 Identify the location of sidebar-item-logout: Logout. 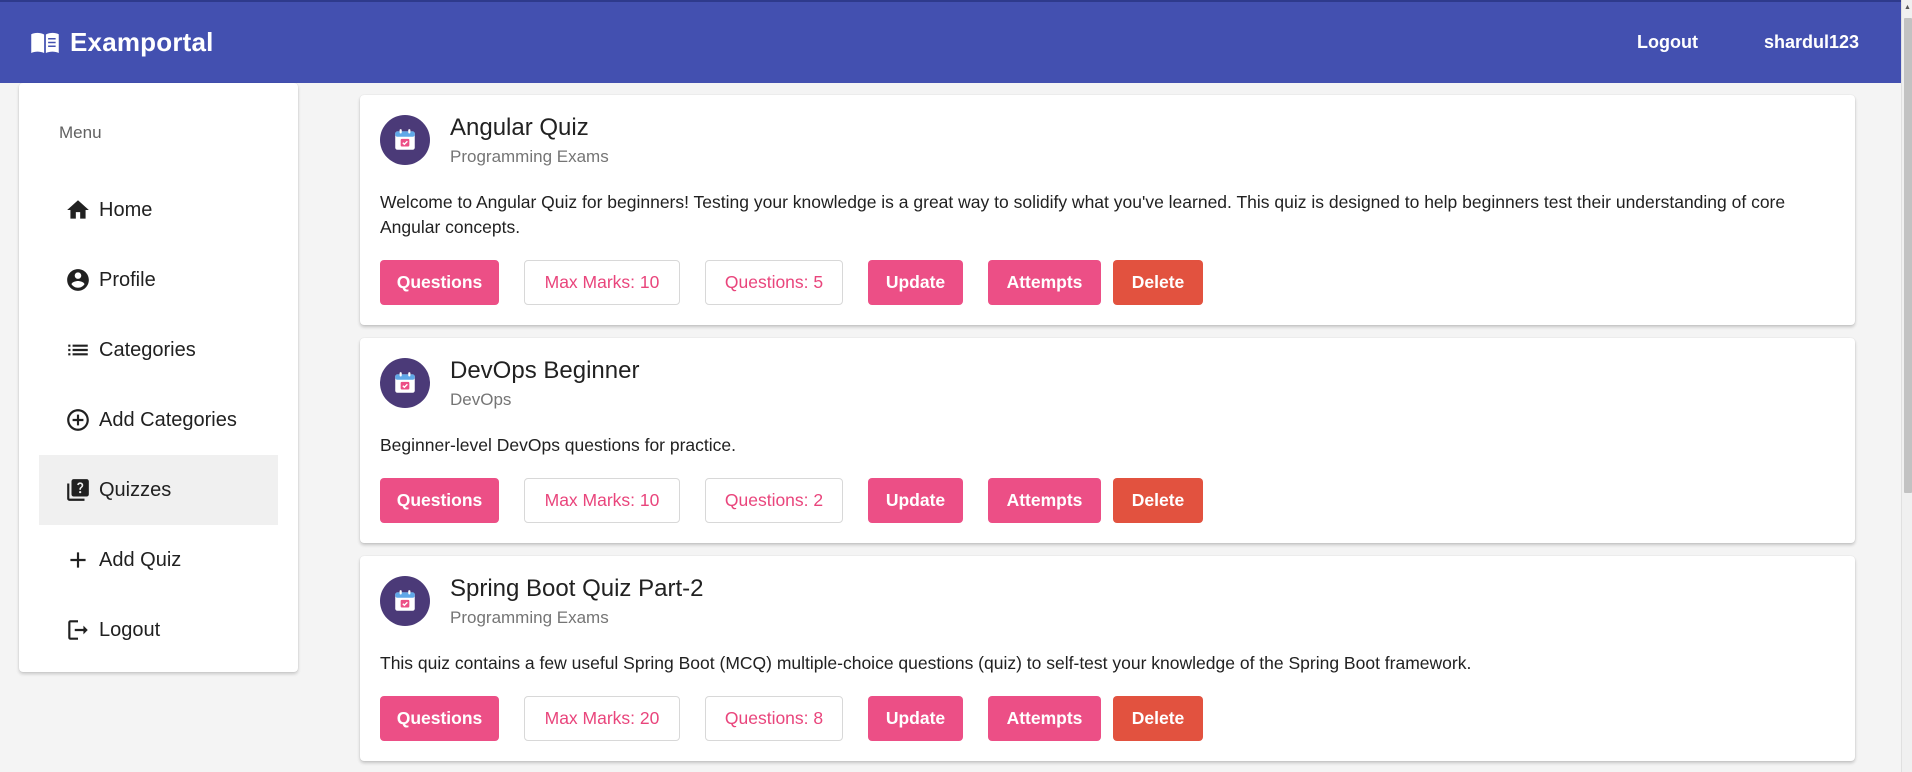
(158, 630).